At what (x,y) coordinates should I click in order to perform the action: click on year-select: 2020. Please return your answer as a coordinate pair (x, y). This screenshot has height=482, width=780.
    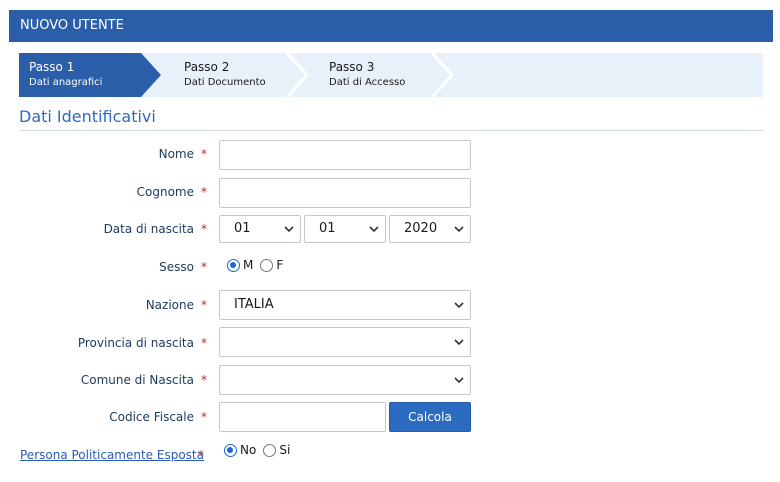
    Looking at the image, I should click on (430, 229).